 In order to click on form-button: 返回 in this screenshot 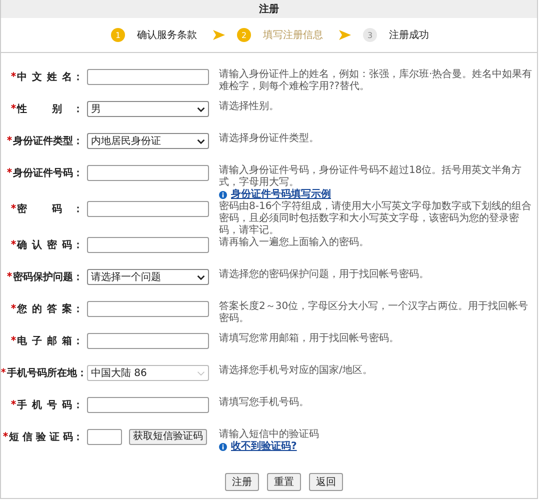, I will do `click(326, 482)`.